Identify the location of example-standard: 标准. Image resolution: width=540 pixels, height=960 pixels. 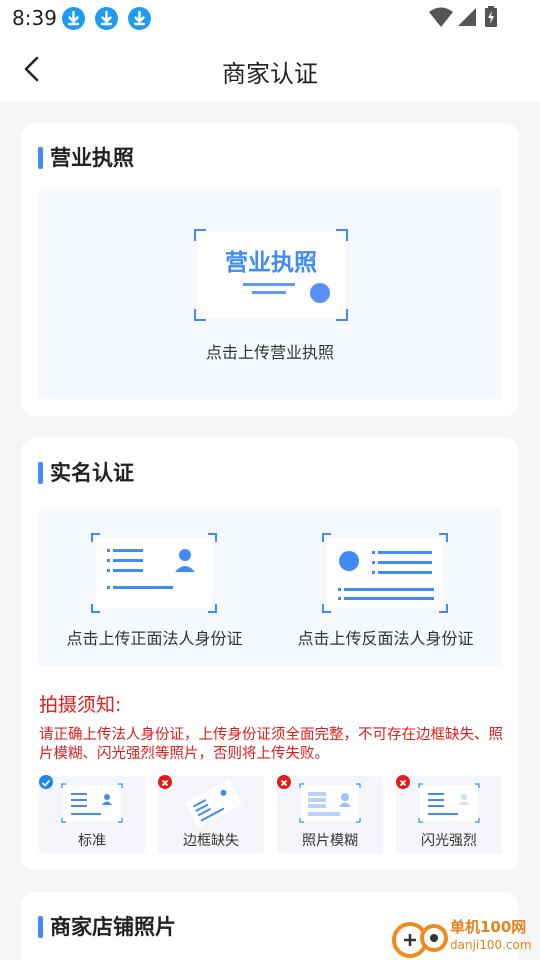
(92, 814).